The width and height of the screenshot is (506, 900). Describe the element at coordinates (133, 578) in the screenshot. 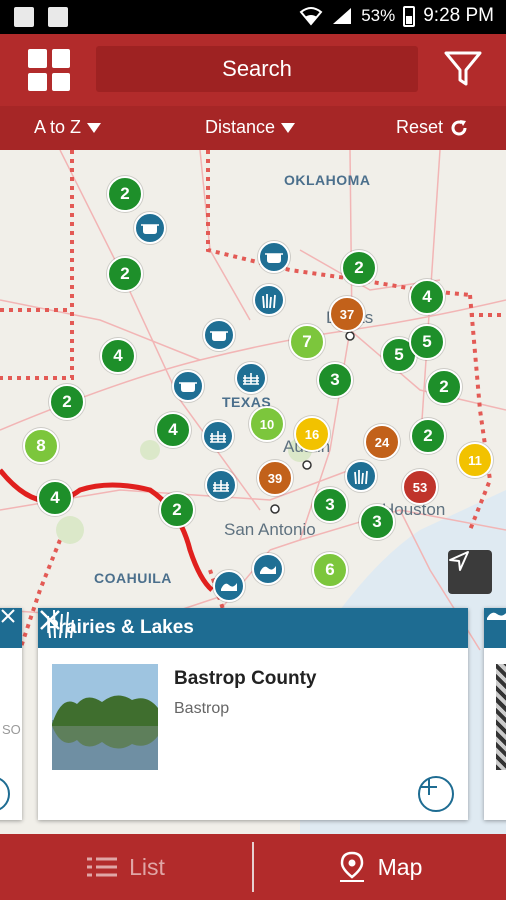

I see `region-label-coahuila: COAHUILA` at that location.